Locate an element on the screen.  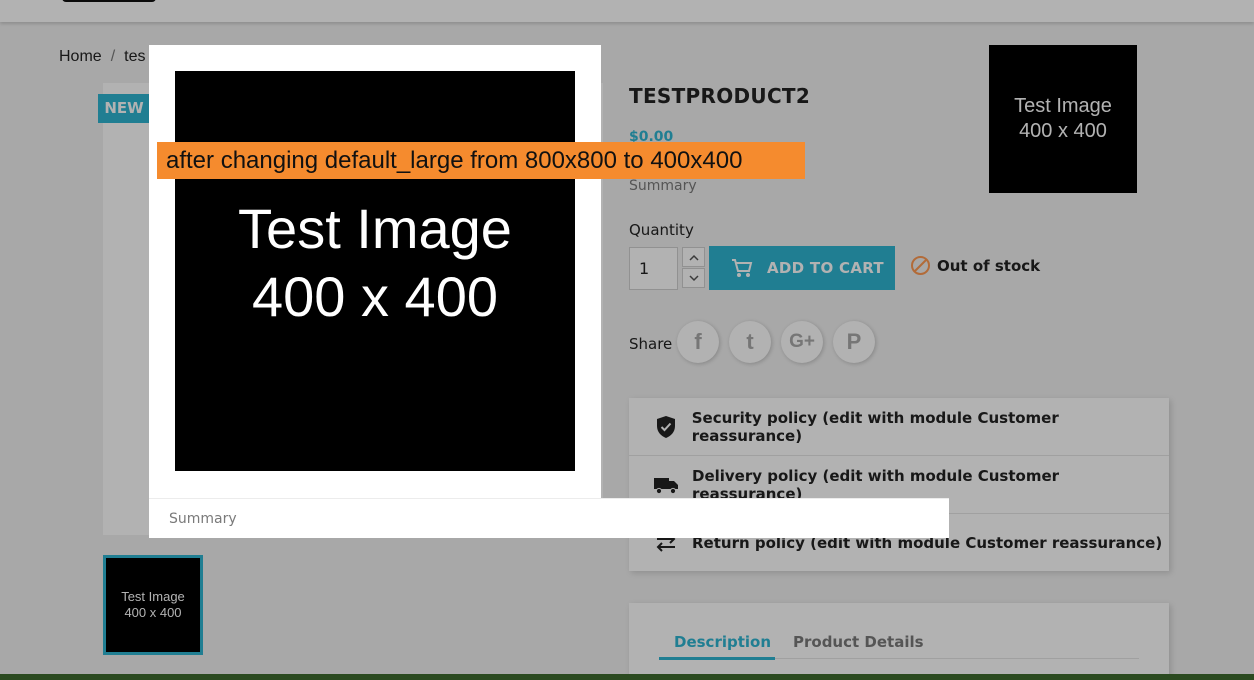
modal-image-line1: Test Image is located at coordinates (375, 228).